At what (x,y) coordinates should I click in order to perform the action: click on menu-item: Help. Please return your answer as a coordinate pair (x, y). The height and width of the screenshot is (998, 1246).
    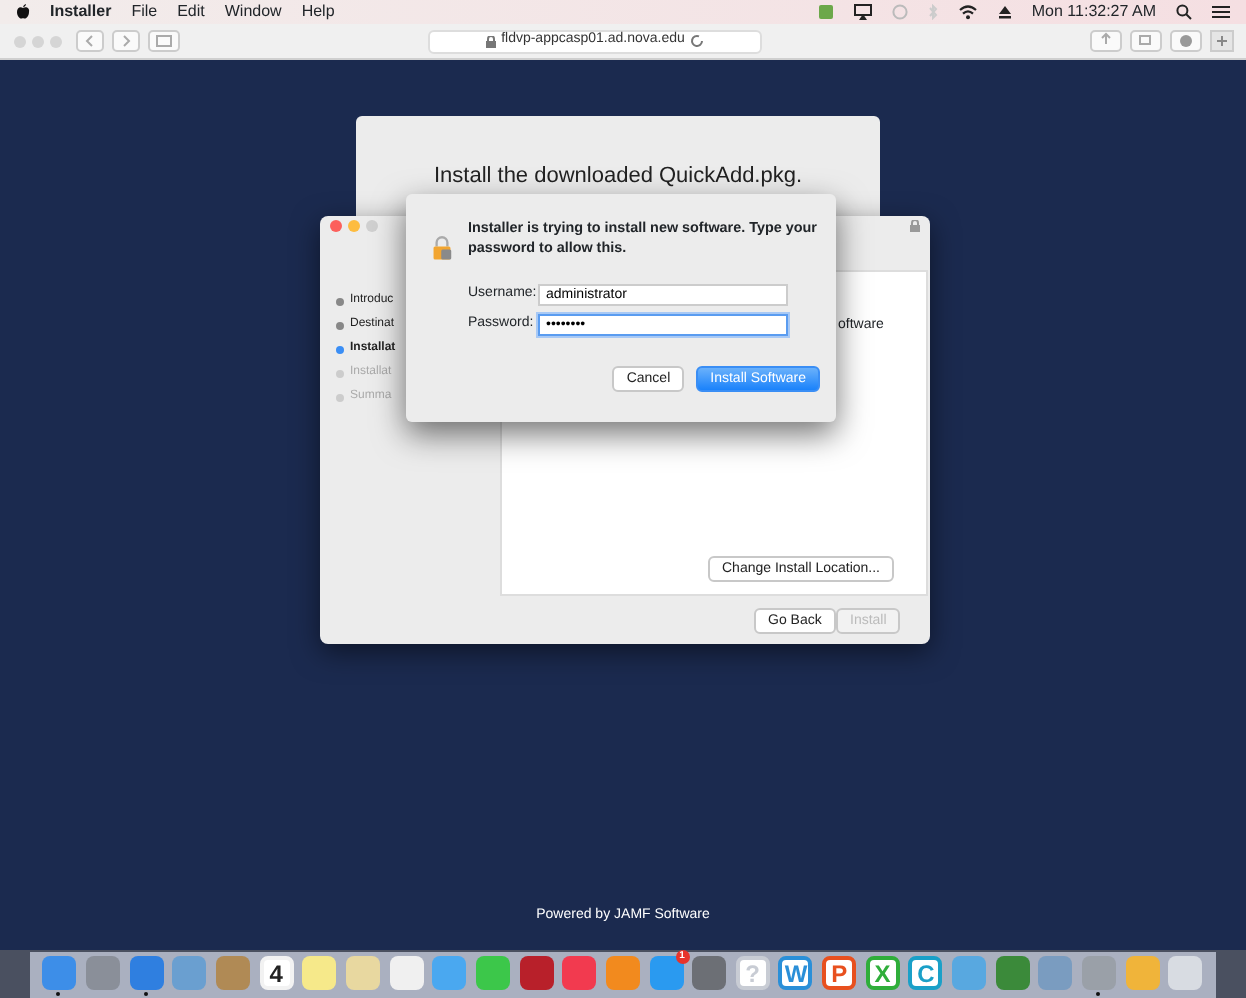
    Looking at the image, I should click on (318, 12).